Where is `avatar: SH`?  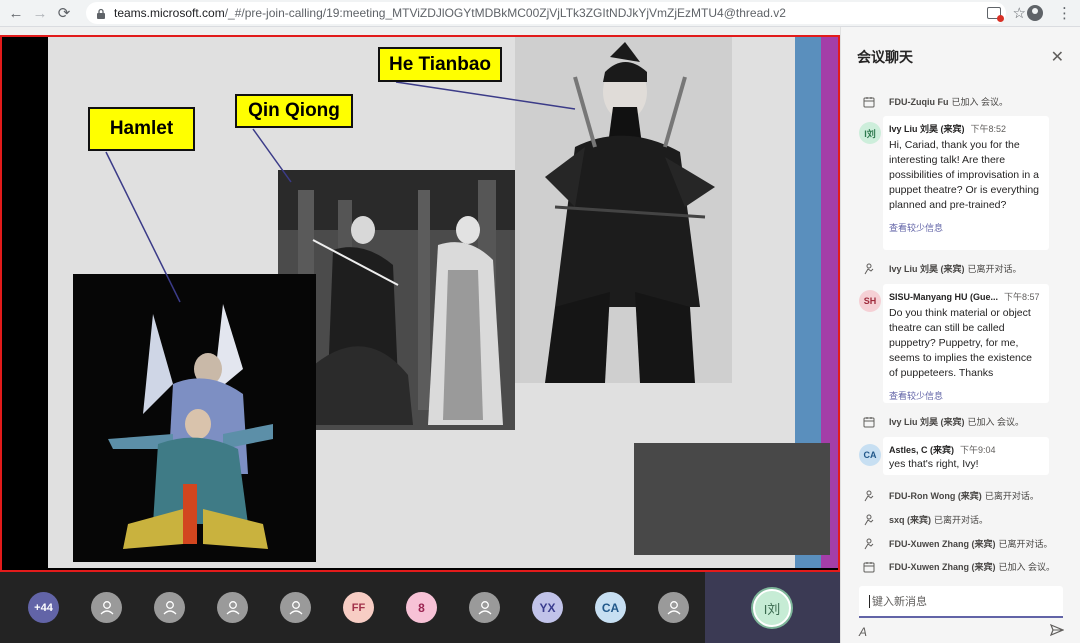 avatar: SH is located at coordinates (870, 301).